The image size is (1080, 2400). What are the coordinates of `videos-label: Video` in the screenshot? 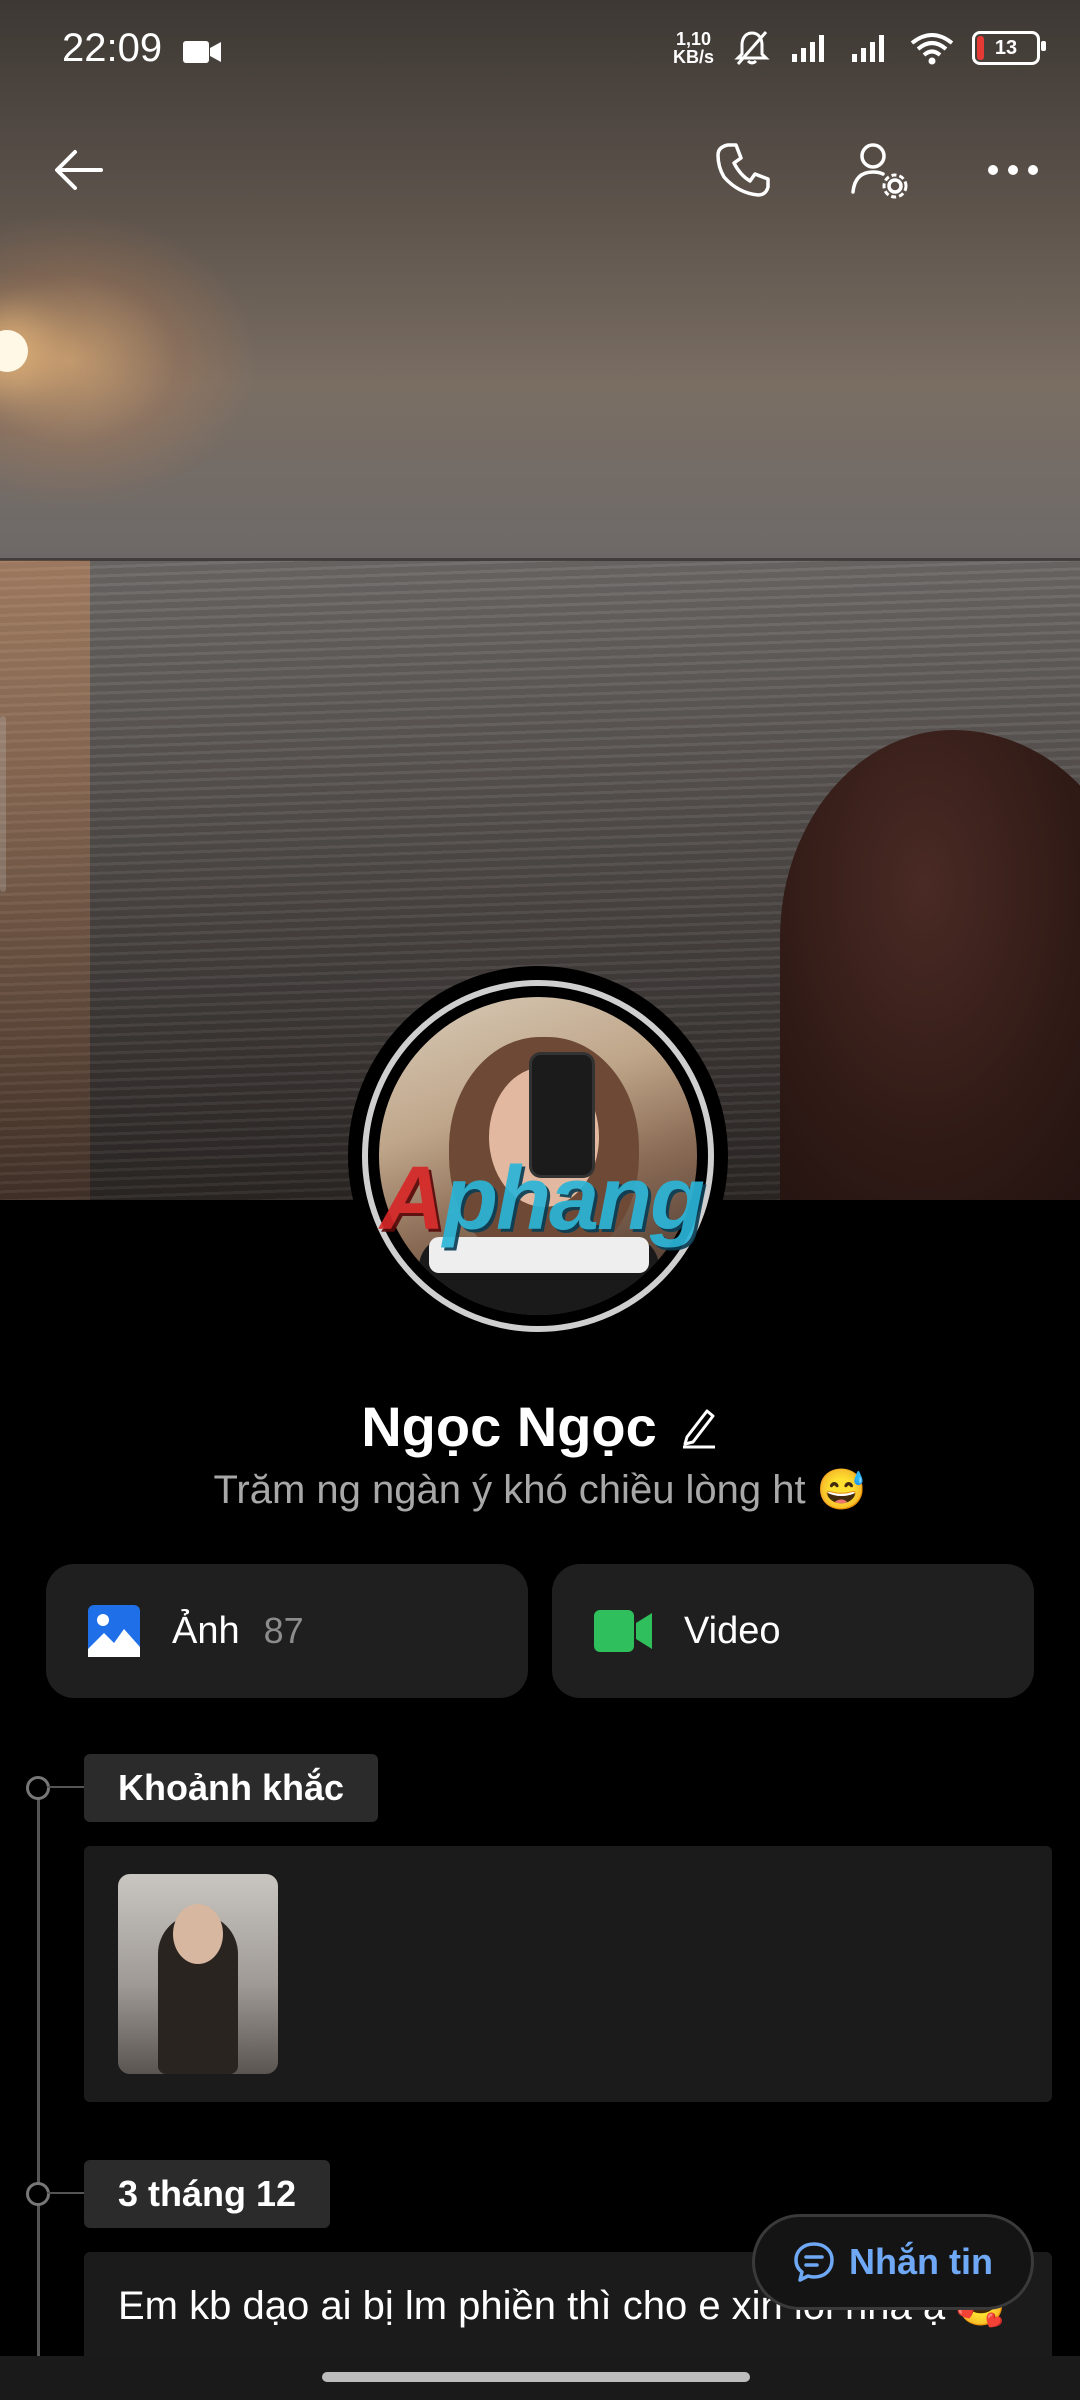 It's located at (732, 1630).